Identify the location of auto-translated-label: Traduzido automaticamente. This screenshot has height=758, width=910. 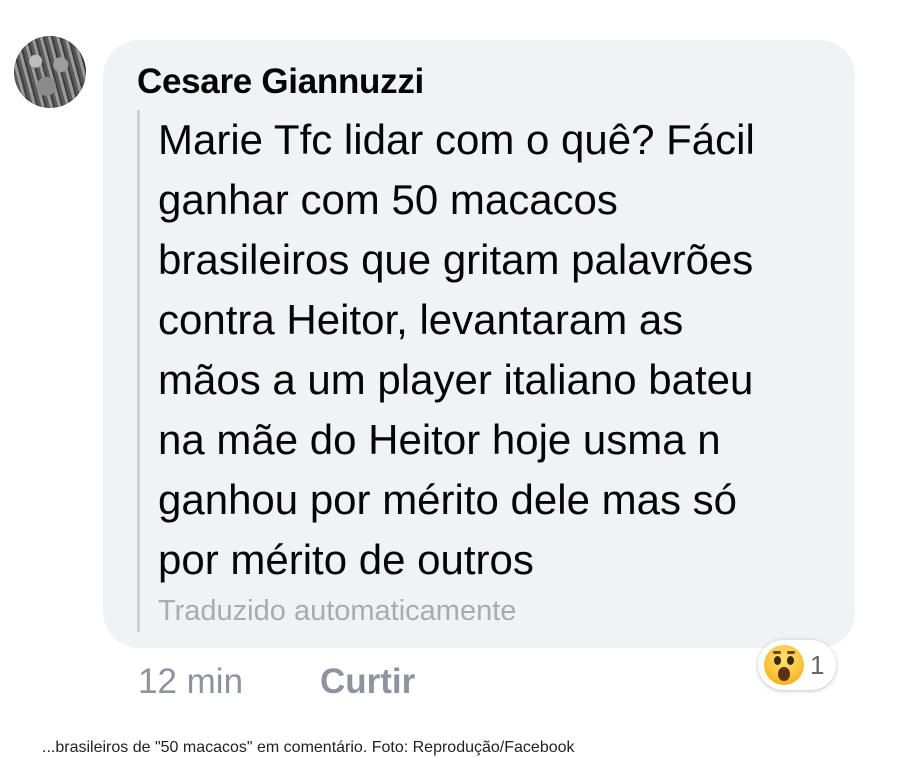
(337, 611).